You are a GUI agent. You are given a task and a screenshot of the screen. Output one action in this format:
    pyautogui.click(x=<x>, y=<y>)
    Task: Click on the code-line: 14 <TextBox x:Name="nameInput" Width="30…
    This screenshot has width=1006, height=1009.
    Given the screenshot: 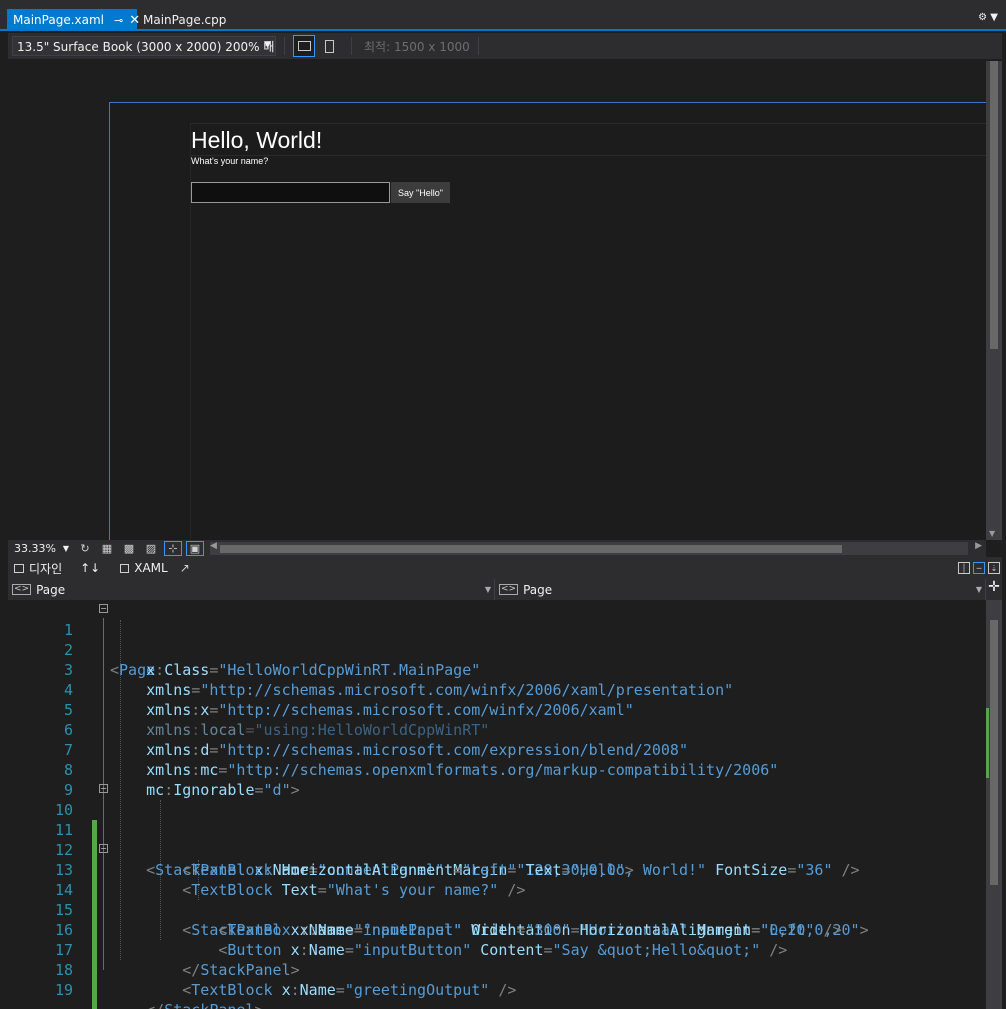 What is the action you would take?
    pyautogui.click(x=497, y=899)
    